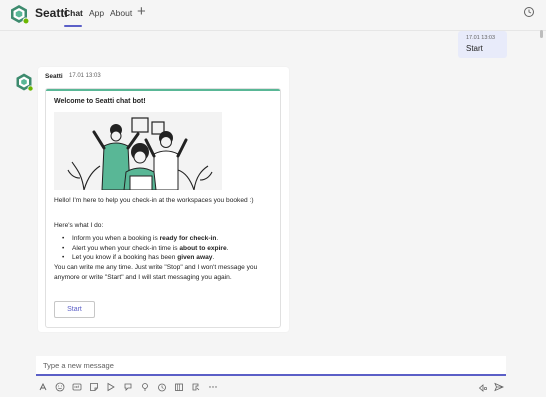 Image resolution: width=546 pixels, height=397 pixels. What do you see at coordinates (73, 13) in the screenshot?
I see `tab-chat: Chat` at bounding box center [73, 13].